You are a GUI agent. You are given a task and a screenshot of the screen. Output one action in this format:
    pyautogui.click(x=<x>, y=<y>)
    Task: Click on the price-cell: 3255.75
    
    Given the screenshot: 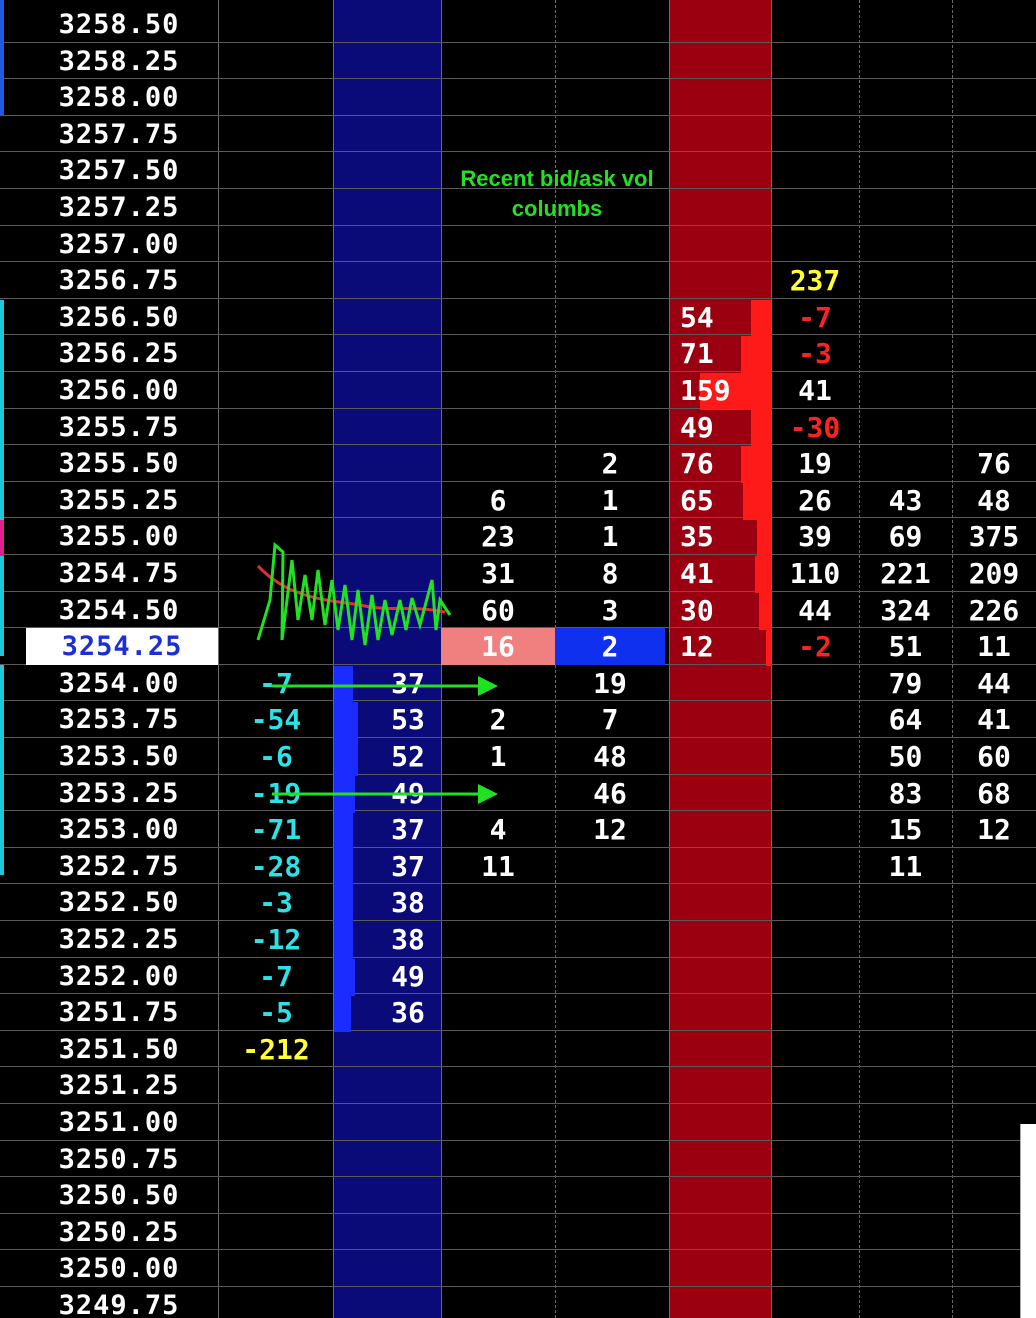 What is the action you would take?
    pyautogui.click(x=119, y=427)
    